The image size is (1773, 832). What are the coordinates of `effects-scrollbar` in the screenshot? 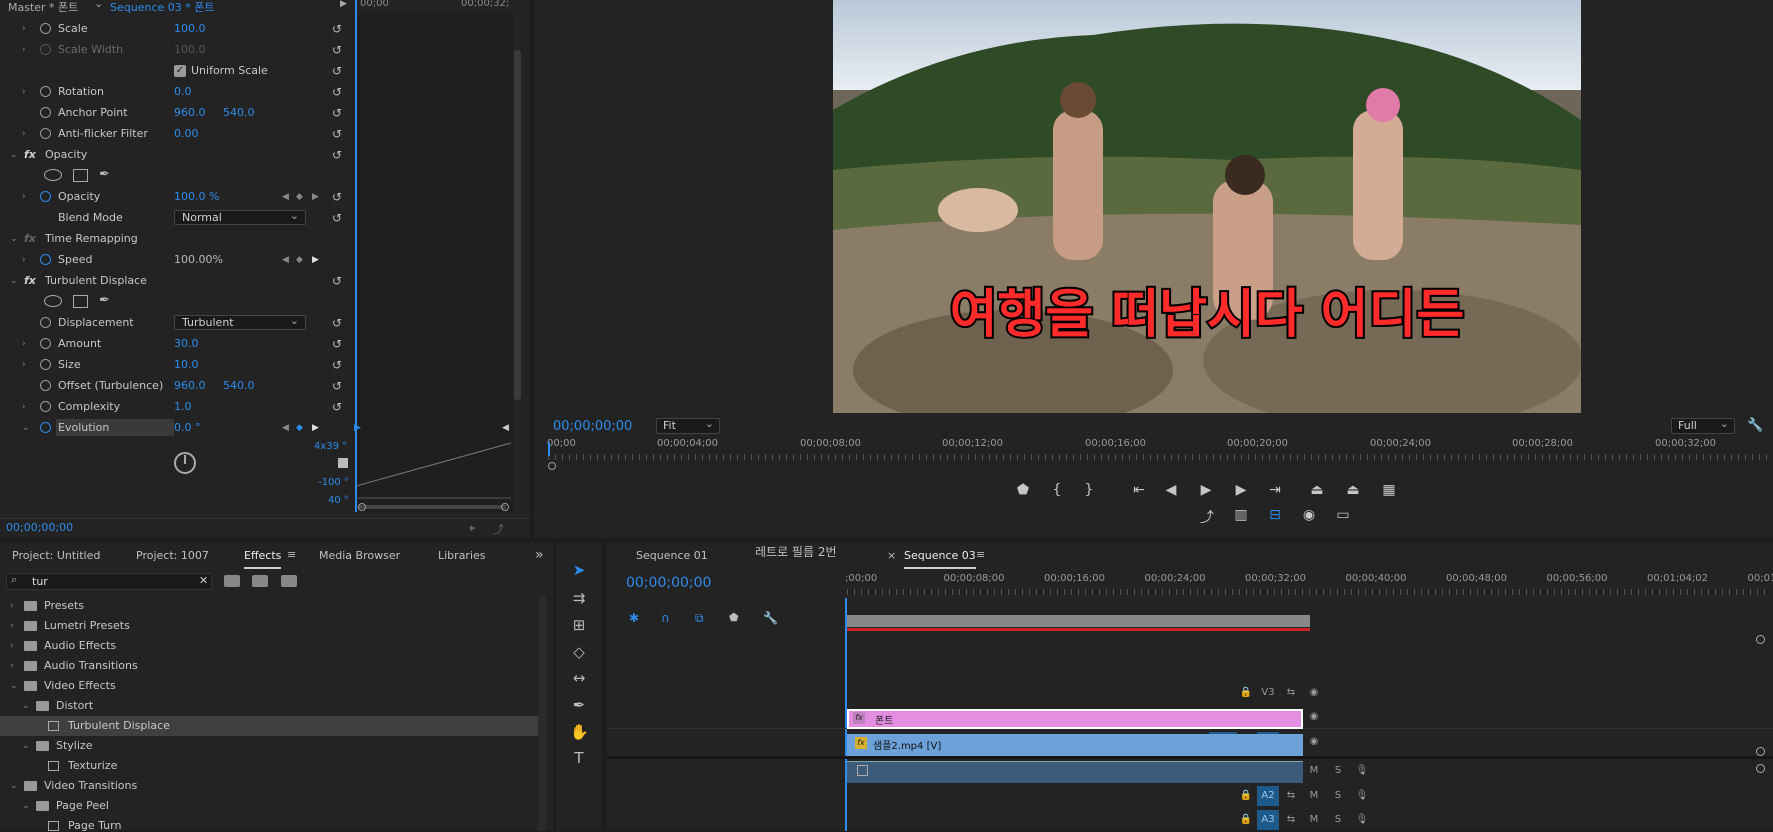 It's located at (542, 713).